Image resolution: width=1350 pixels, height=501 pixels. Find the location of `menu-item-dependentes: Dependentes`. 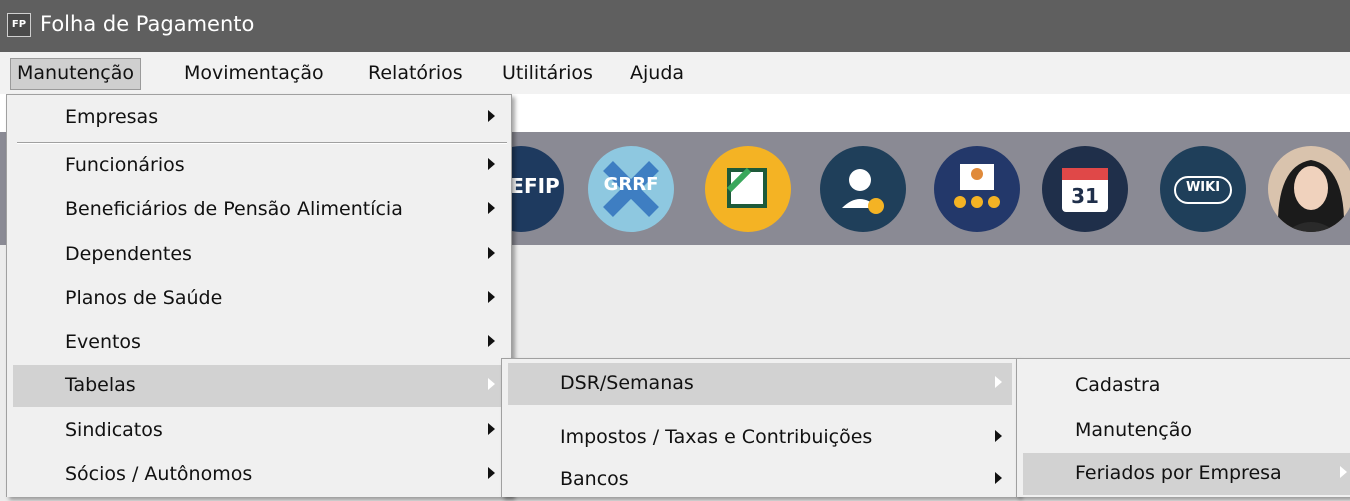

menu-item-dependentes: Dependentes is located at coordinates (259, 255).